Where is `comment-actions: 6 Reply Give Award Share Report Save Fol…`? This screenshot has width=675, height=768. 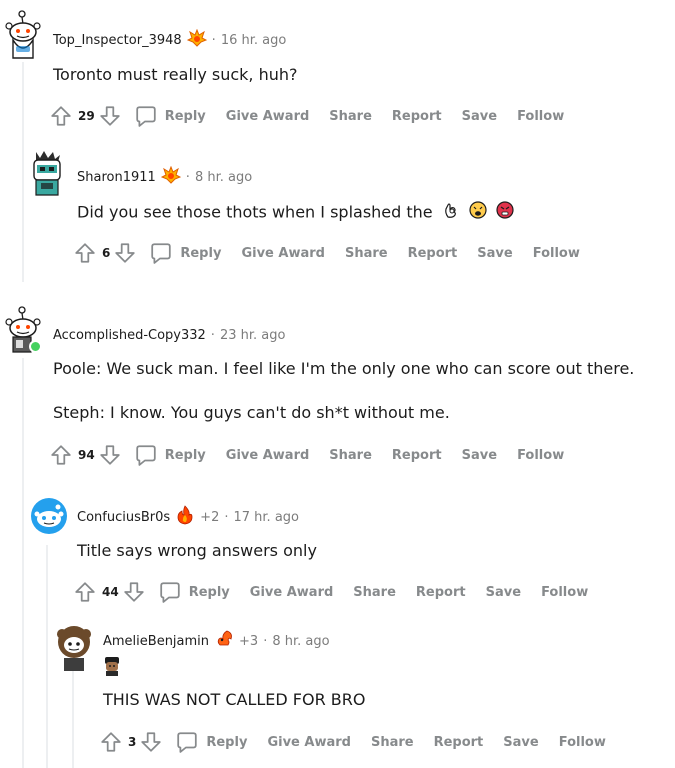 comment-actions: 6 Reply Give Award Share Report Save Fol… is located at coordinates (327, 253).